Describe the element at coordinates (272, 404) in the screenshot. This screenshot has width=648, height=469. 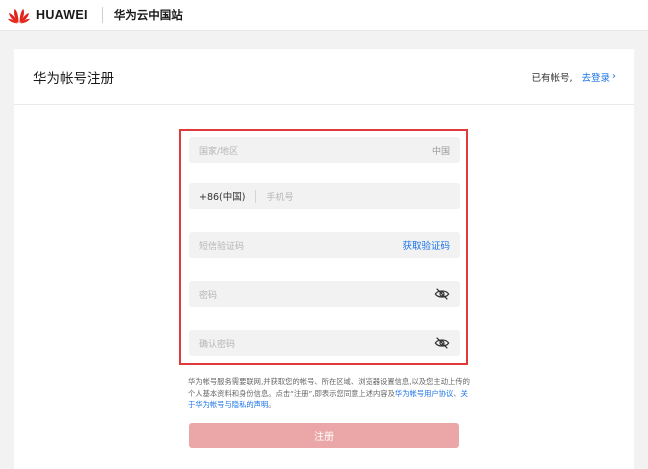
I see `terms-end: 。` at that location.